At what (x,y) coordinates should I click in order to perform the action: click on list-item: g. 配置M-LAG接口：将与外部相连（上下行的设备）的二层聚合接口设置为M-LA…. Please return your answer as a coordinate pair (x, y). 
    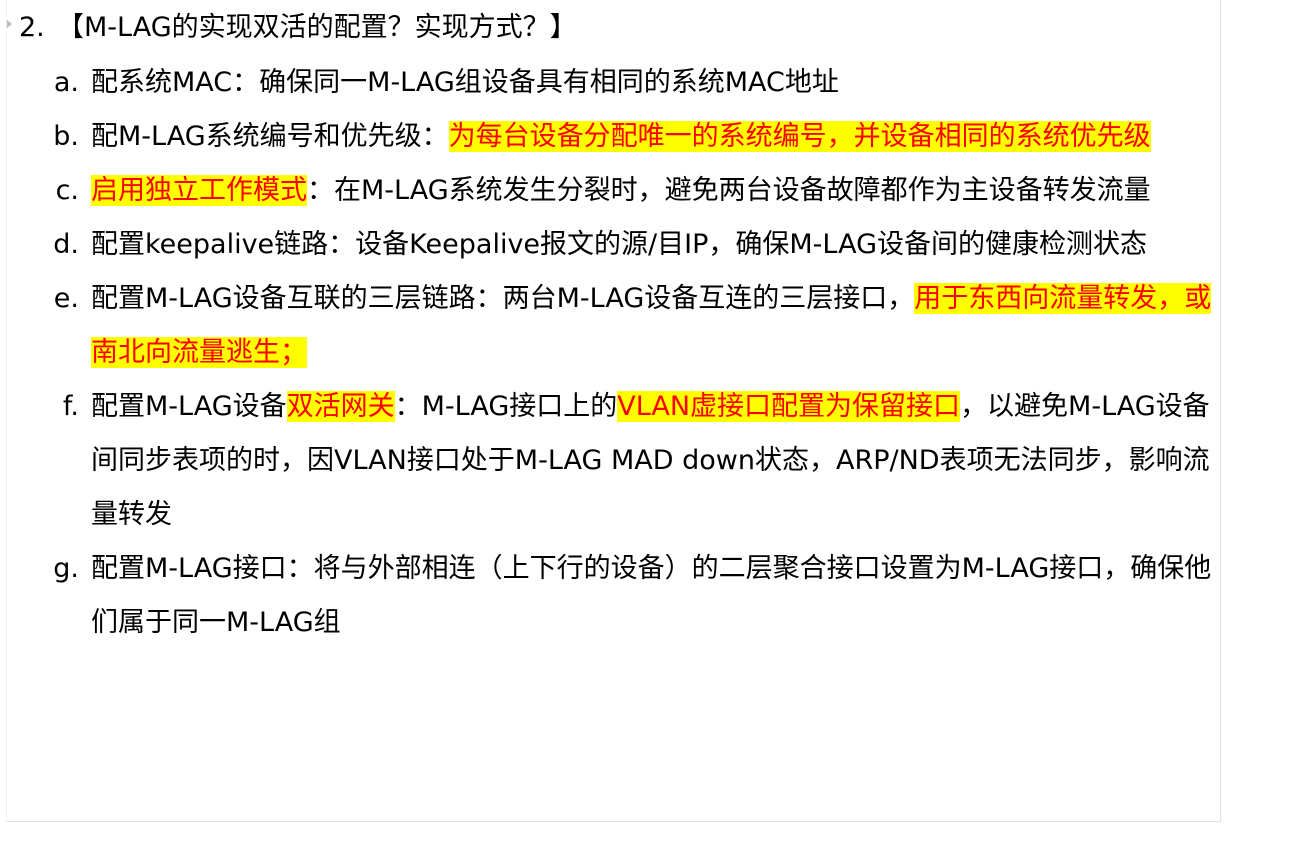
    Looking at the image, I should click on (613, 596).